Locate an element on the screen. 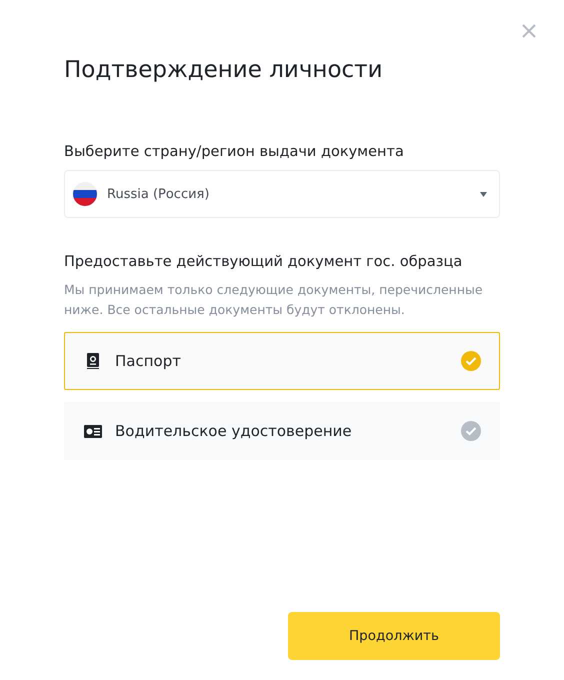 This screenshot has height=680, width=564. dialog-title: Подтверждение личности is located at coordinates (224, 70).